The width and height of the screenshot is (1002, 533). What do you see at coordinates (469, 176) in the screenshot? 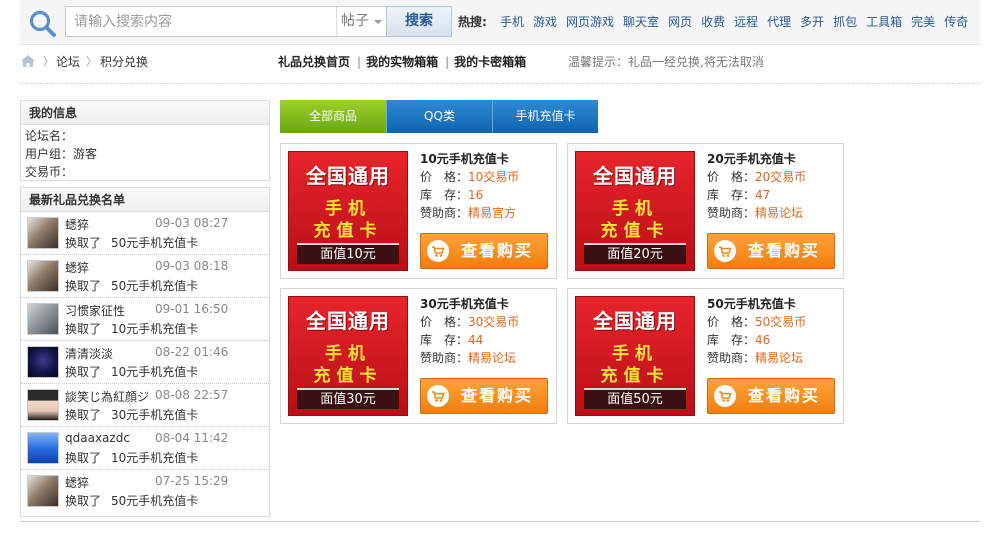
I see `product-price-row: 价 格：10交易币` at bounding box center [469, 176].